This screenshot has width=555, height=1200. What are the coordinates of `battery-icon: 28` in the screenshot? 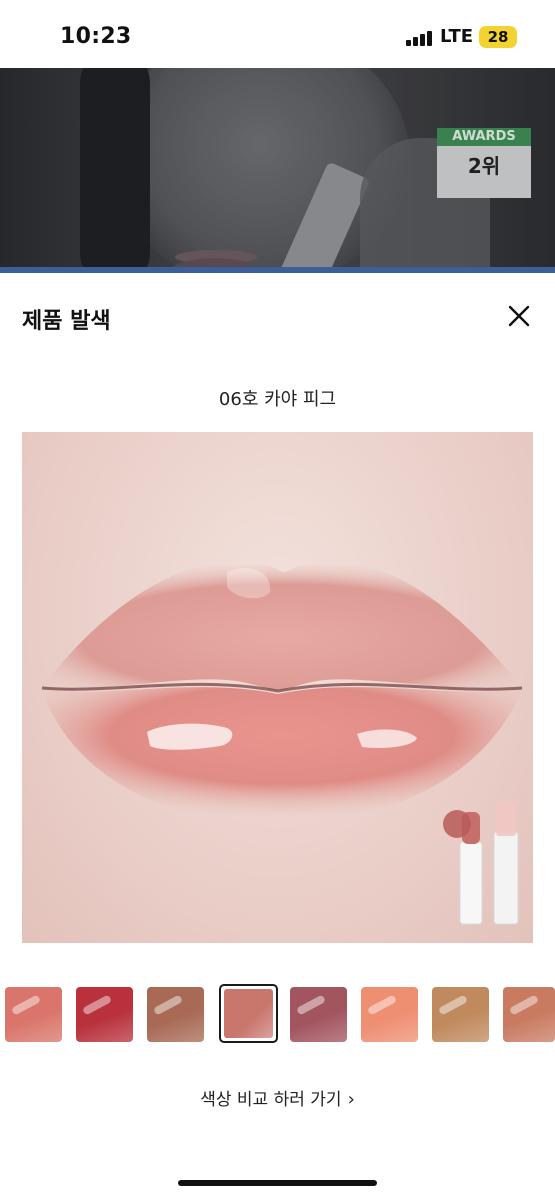 It's located at (498, 37).